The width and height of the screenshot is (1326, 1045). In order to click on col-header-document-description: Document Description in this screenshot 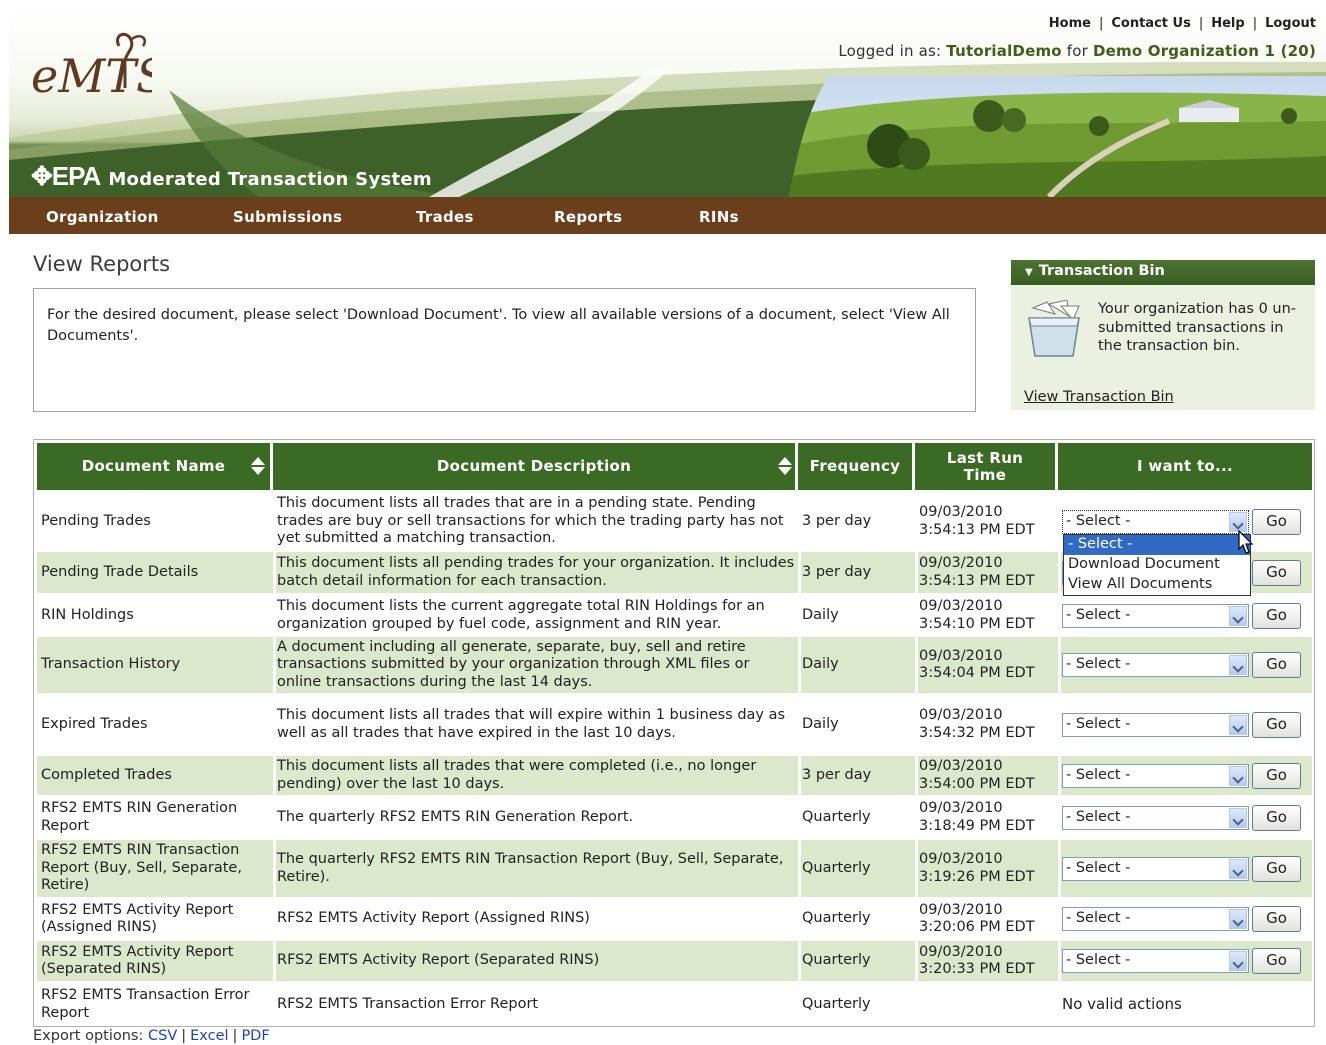, I will do `click(534, 466)`.